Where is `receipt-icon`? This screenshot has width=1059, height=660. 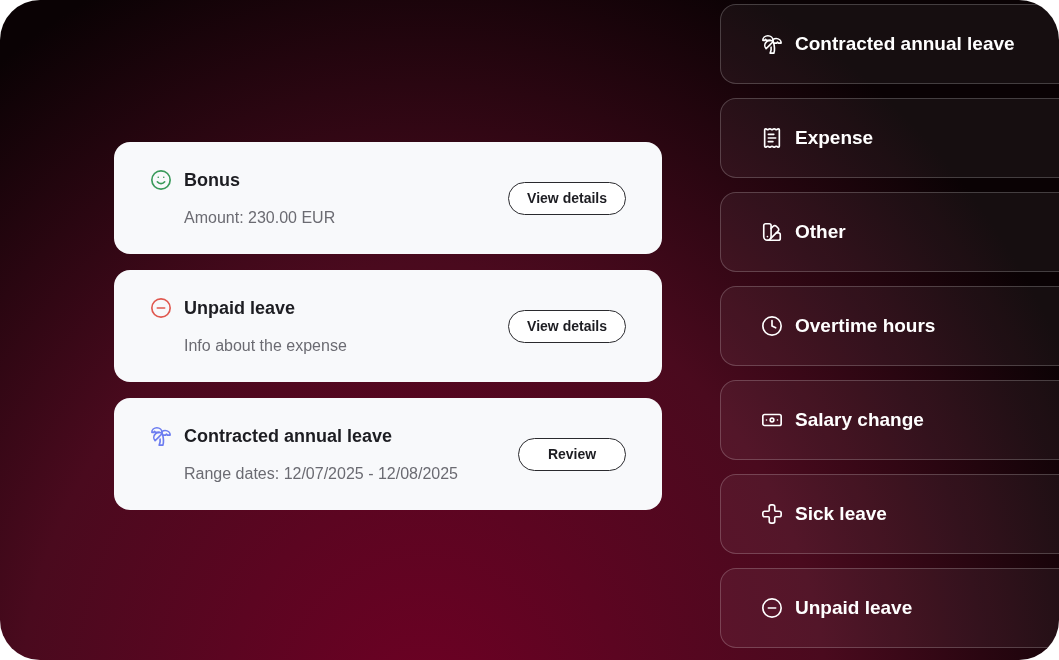
receipt-icon is located at coordinates (772, 138).